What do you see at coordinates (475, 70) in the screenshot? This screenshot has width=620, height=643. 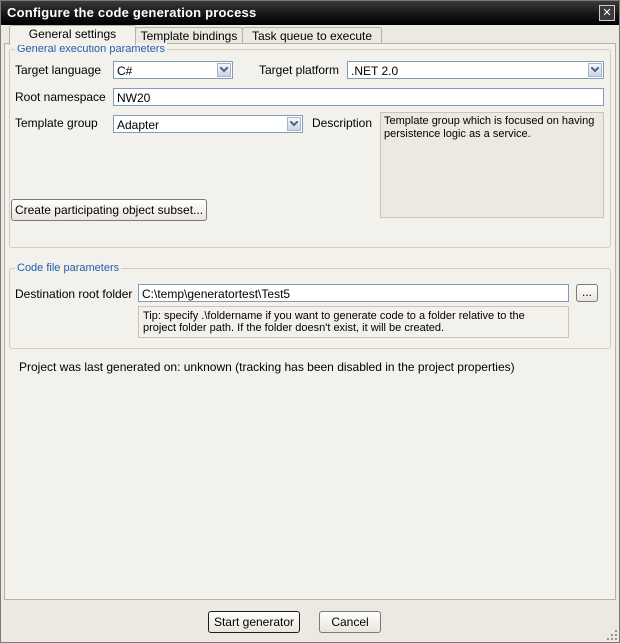 I see `target-platform-combo: .NET 2.0` at bounding box center [475, 70].